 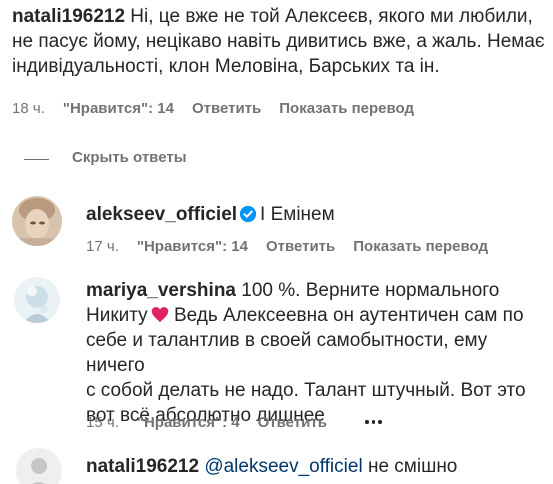 What do you see at coordinates (117, 315) in the screenshot?
I see `reply-text-line2a: Никиту` at bounding box center [117, 315].